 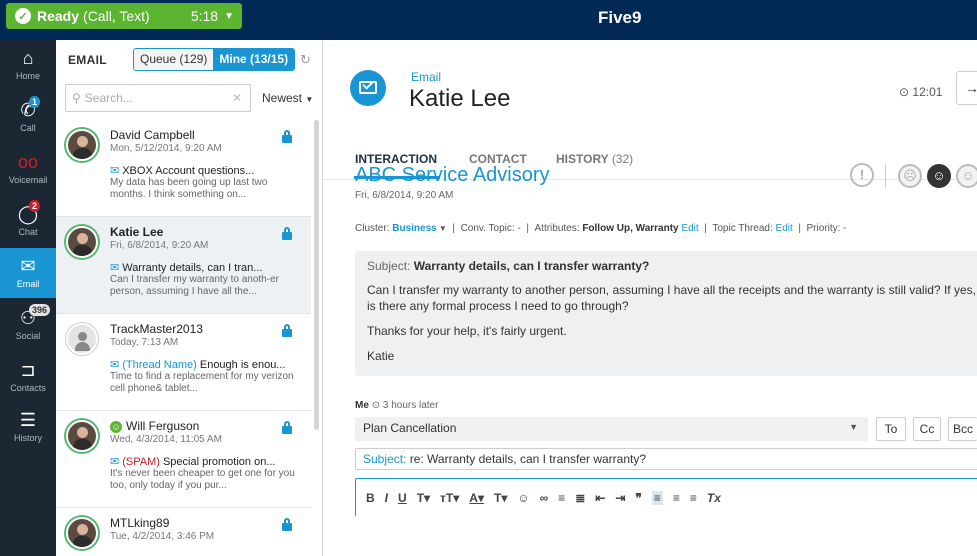 What do you see at coordinates (287, 98) in the screenshot?
I see `sort-dropdown: Newest ▼` at bounding box center [287, 98].